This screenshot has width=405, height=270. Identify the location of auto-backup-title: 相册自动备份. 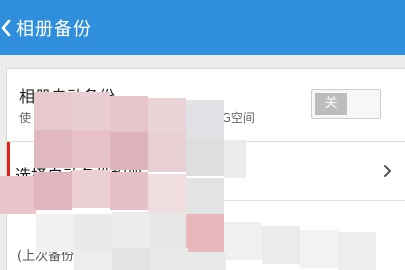
(67, 96).